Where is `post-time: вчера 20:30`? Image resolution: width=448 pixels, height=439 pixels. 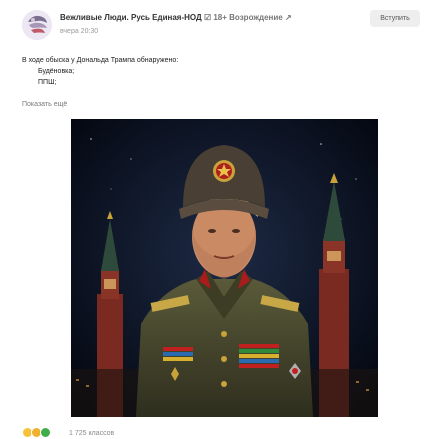
post-time: вчера 20:30 is located at coordinates (79, 31).